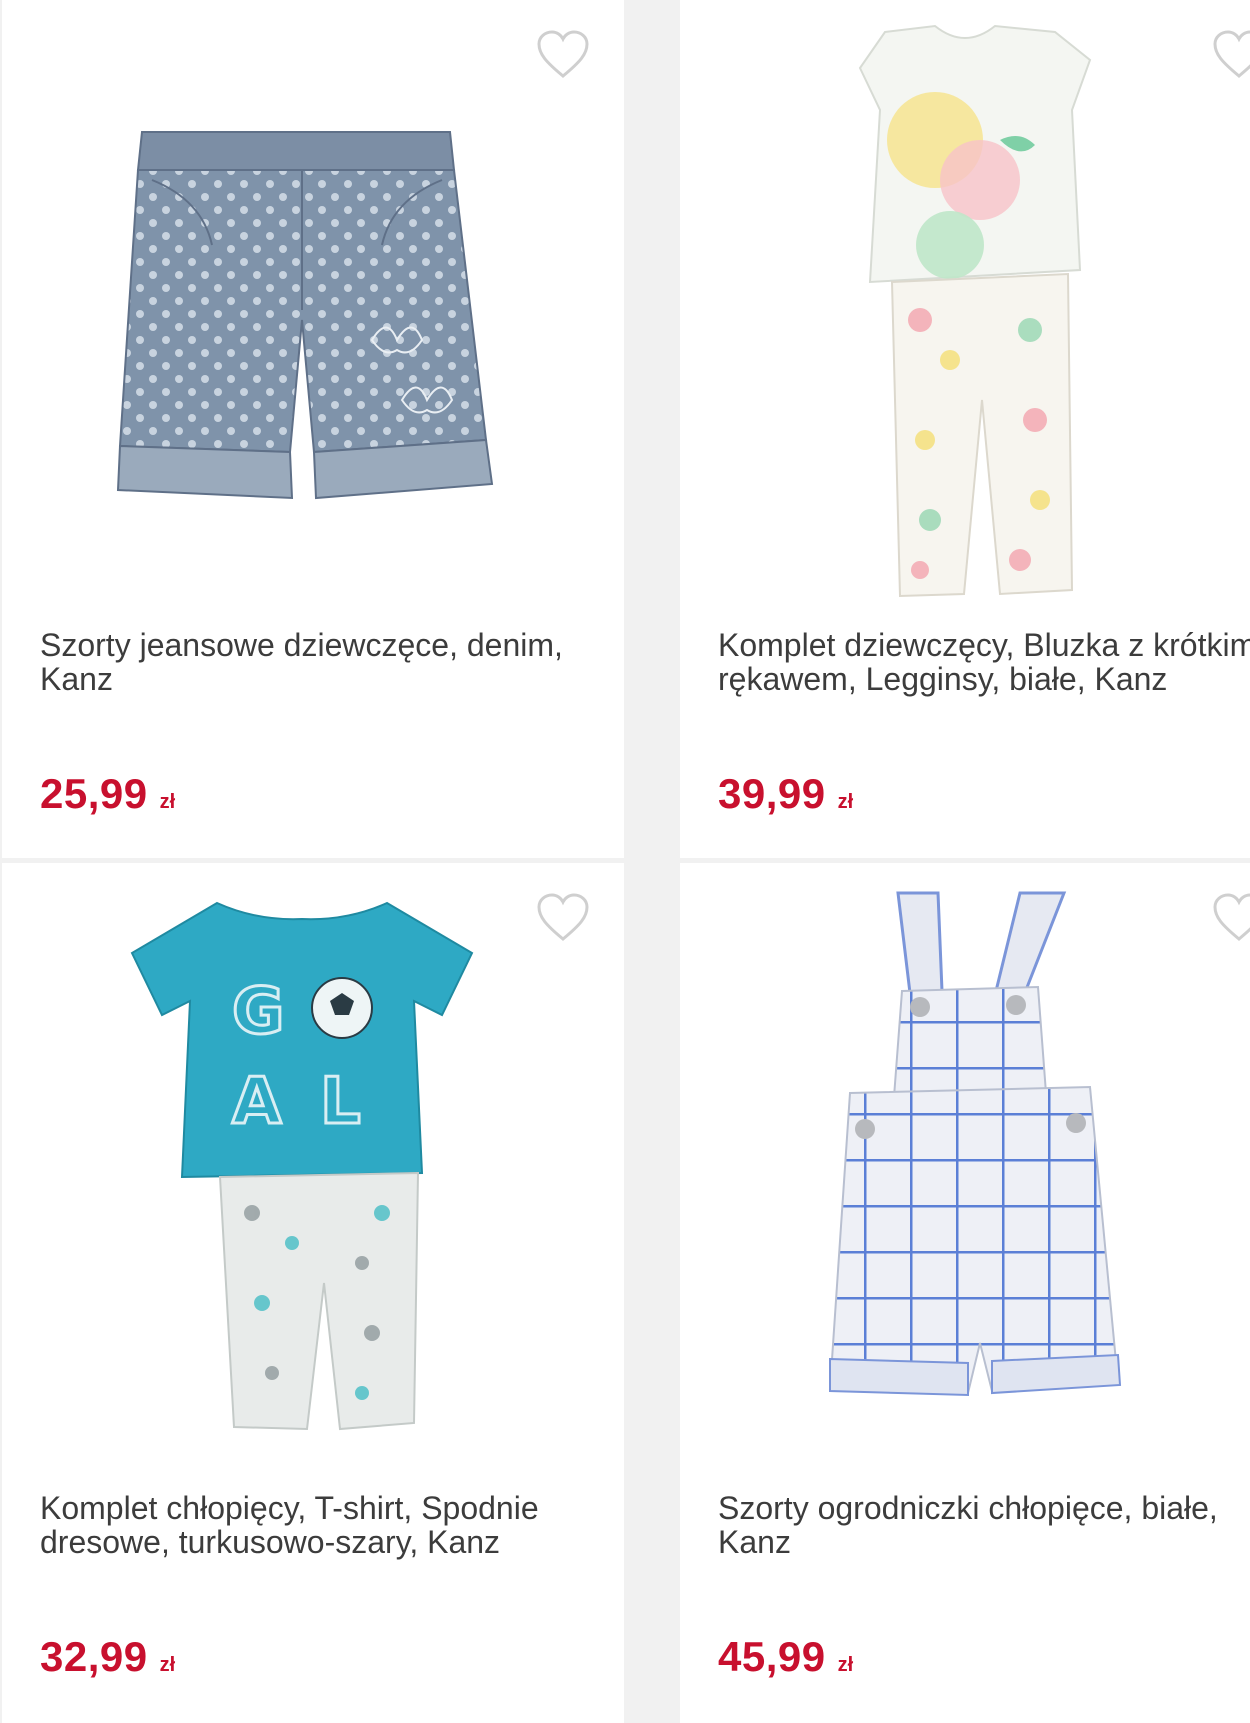 The width and height of the screenshot is (1250, 1723). Describe the element at coordinates (257, 1102) in the screenshot. I see `svg-text: A` at that location.